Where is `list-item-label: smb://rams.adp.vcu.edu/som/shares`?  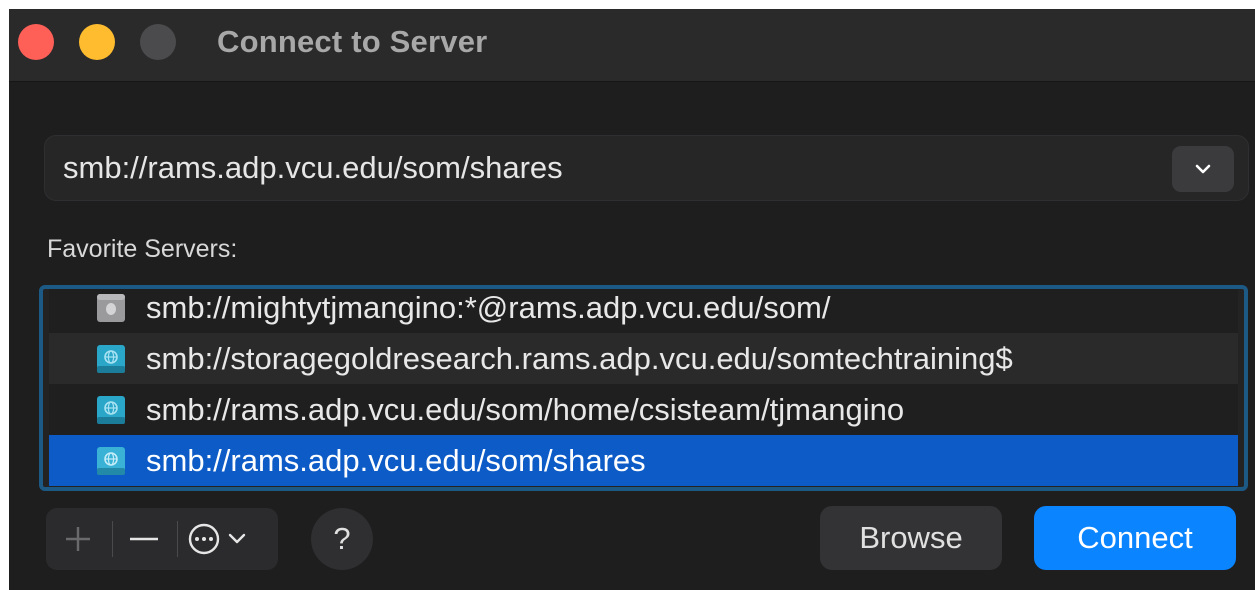 list-item-label: smb://rams.adp.vcu.edu/som/shares is located at coordinates (396, 460).